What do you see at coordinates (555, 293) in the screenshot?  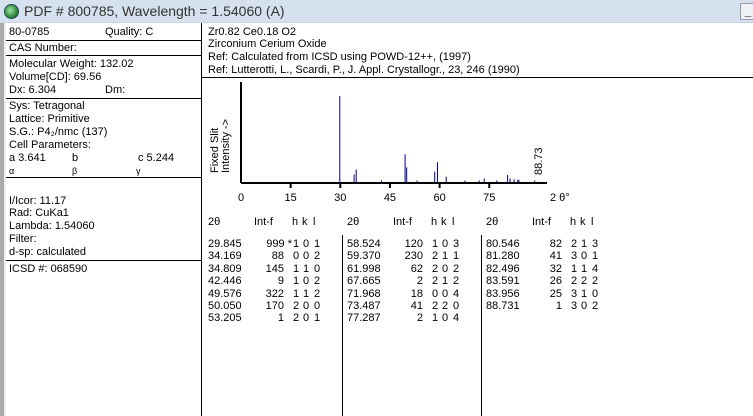 I see `intensity-cell: 25` at bounding box center [555, 293].